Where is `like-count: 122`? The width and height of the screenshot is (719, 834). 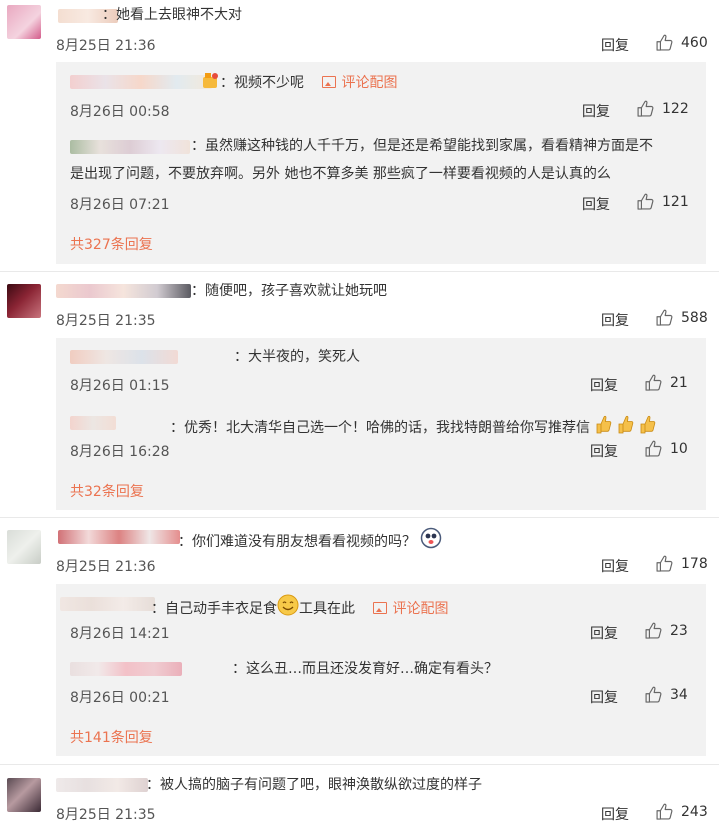
like-count: 122 is located at coordinates (675, 109).